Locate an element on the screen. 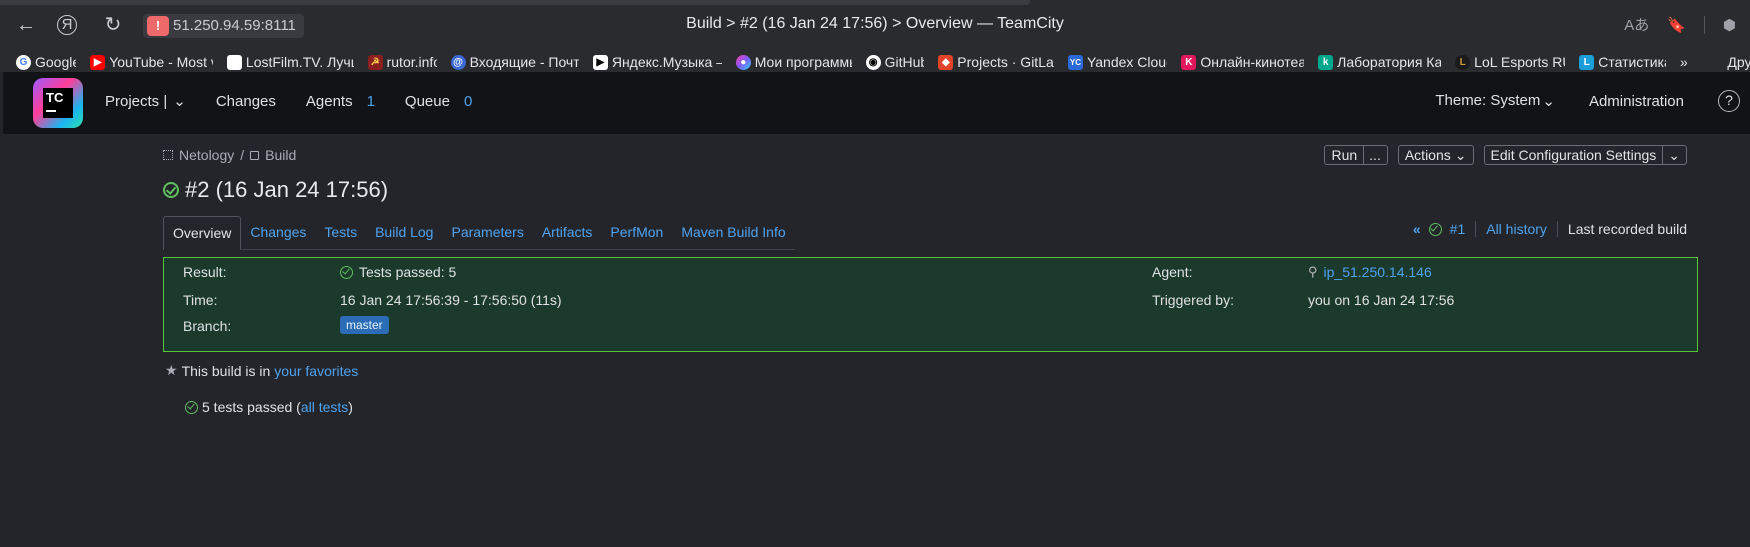 The width and height of the screenshot is (1750, 547). bookmark-mail: @ Входящие - Почта is located at coordinates (514, 62).